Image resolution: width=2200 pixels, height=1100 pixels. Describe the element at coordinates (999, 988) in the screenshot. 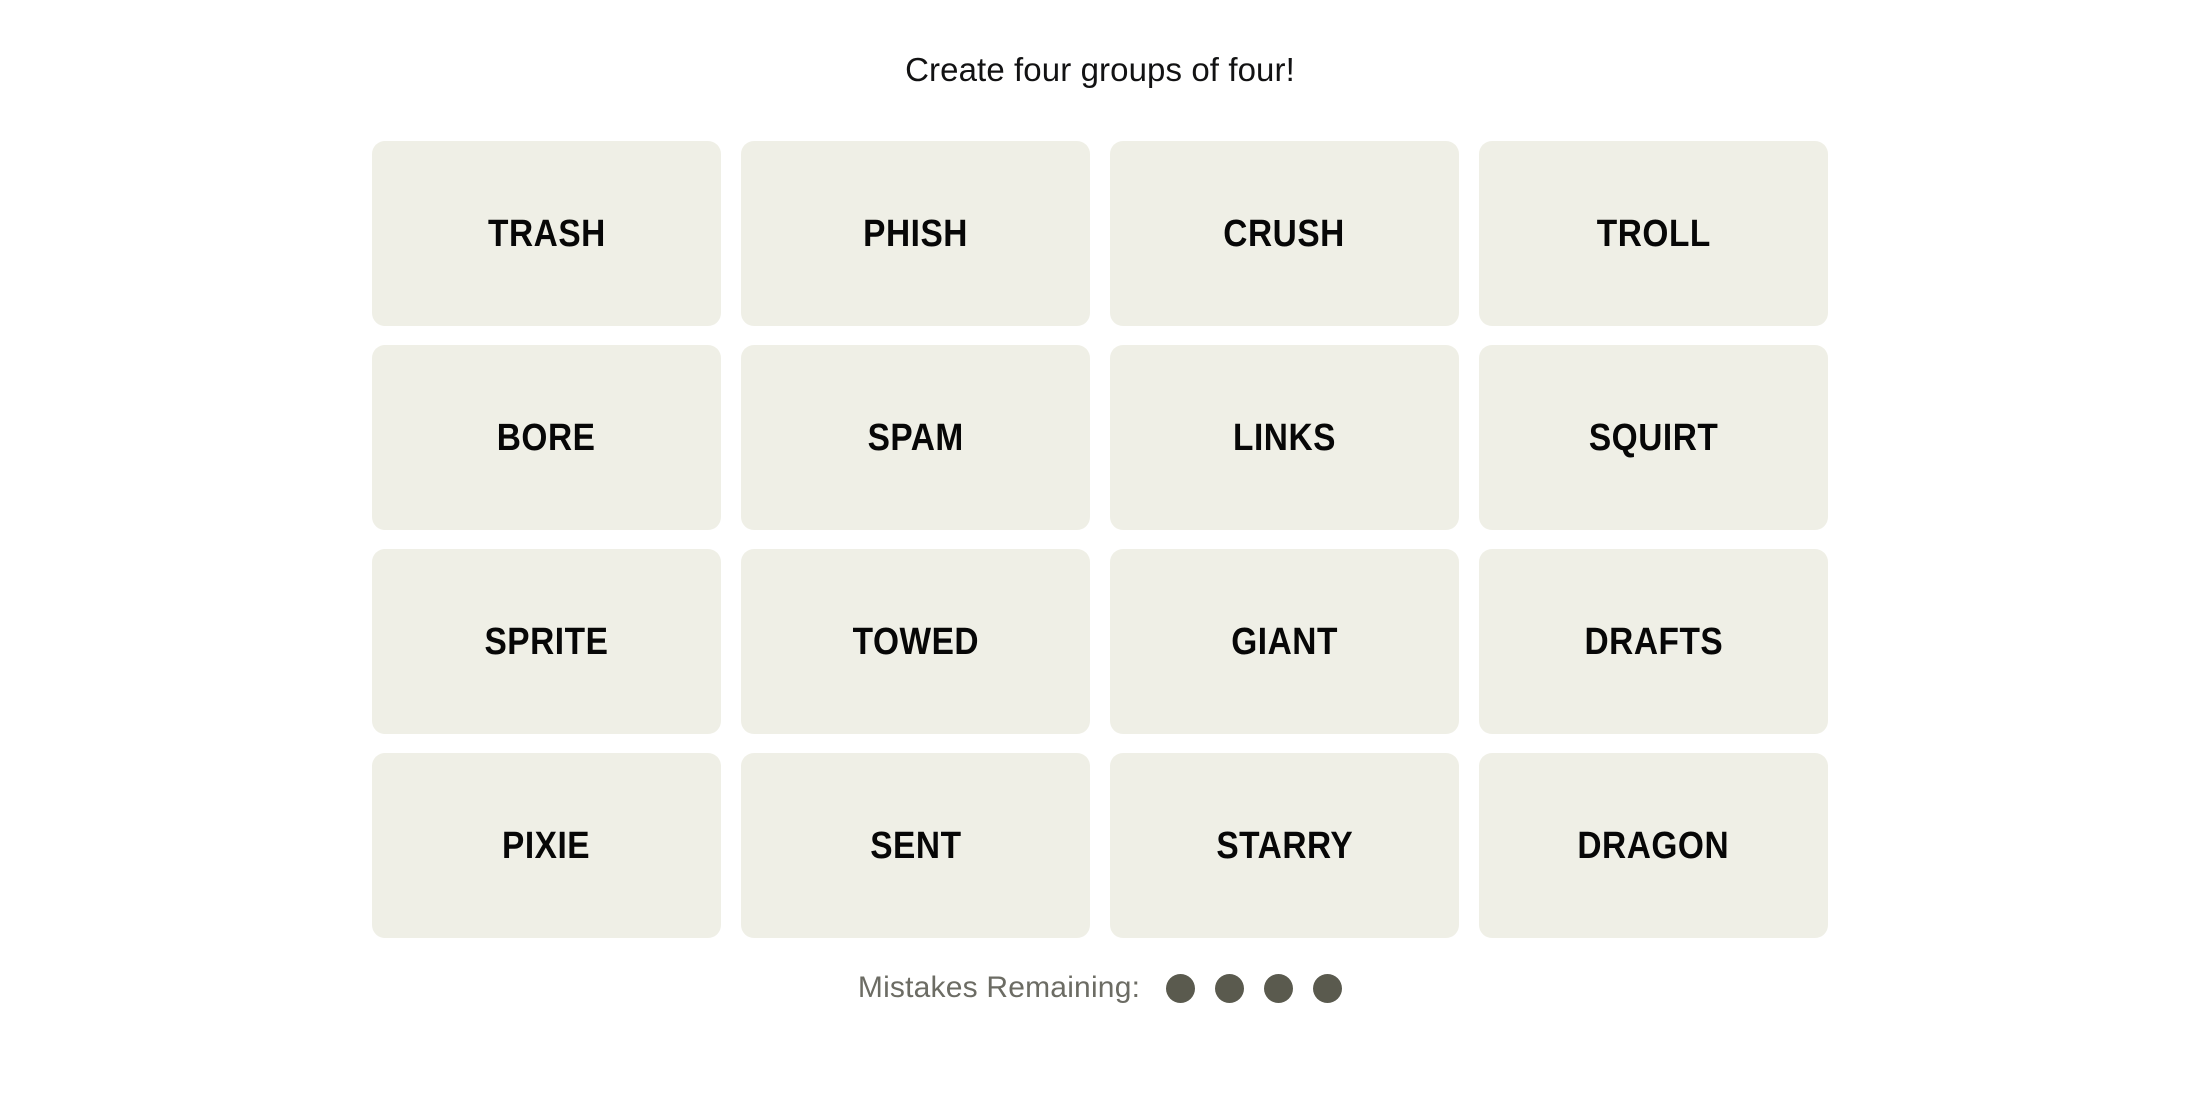

I see `mistakes-remaining-label: Mistakes Remaining:` at that location.